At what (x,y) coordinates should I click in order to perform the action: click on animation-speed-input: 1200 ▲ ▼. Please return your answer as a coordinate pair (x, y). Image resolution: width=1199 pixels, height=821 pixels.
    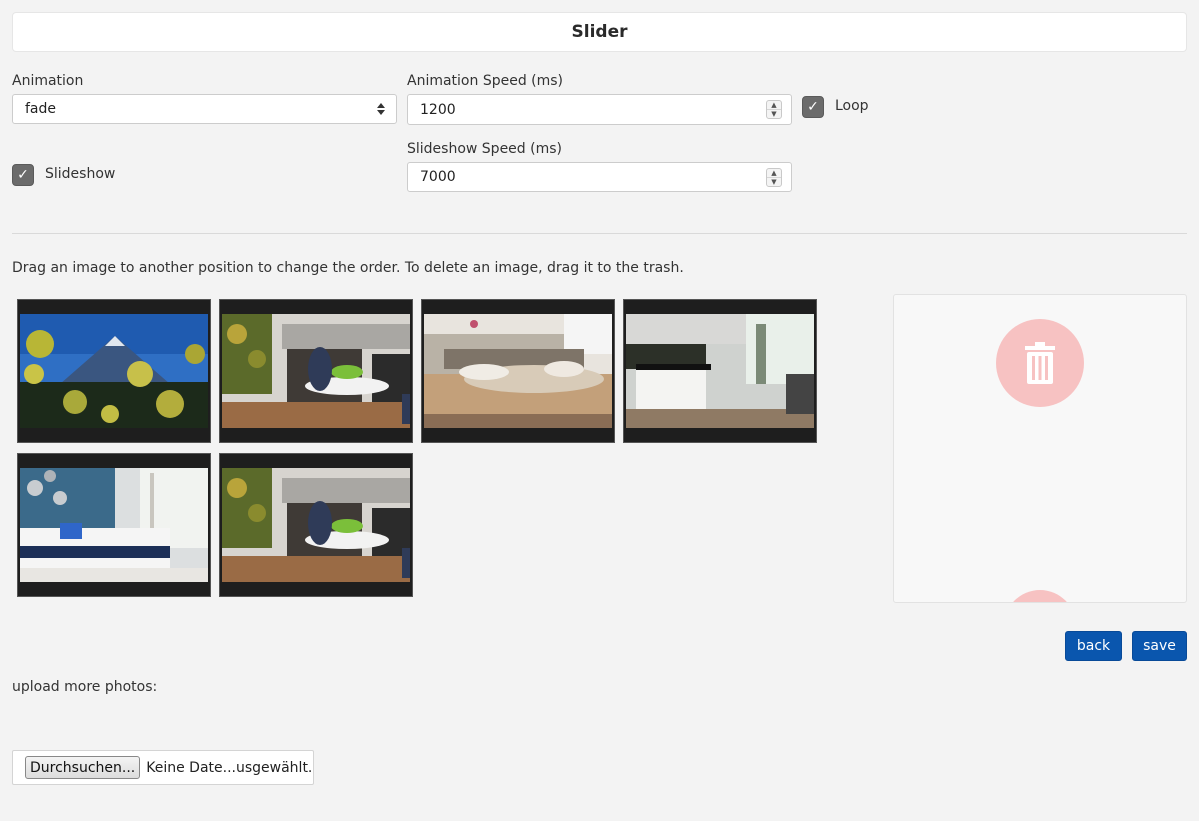
    Looking at the image, I should click on (599, 109).